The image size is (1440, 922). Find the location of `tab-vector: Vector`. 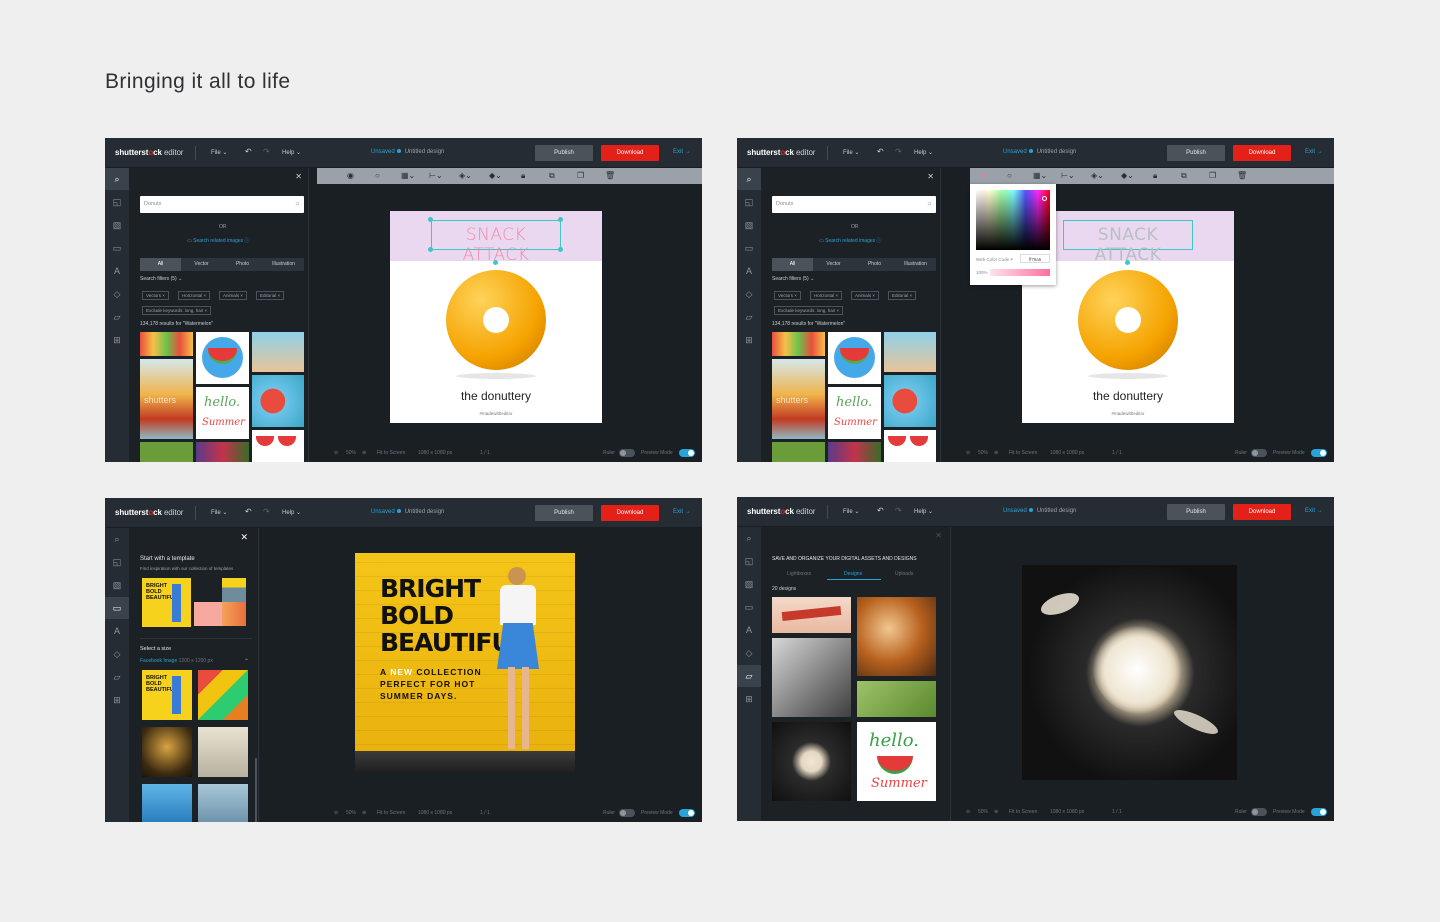

tab-vector: Vector is located at coordinates (833, 264).